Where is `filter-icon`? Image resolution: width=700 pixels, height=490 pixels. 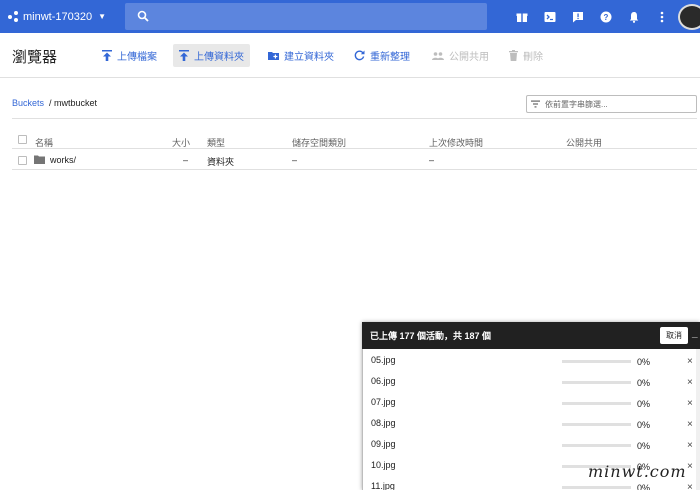
filter-icon is located at coordinates (535, 104).